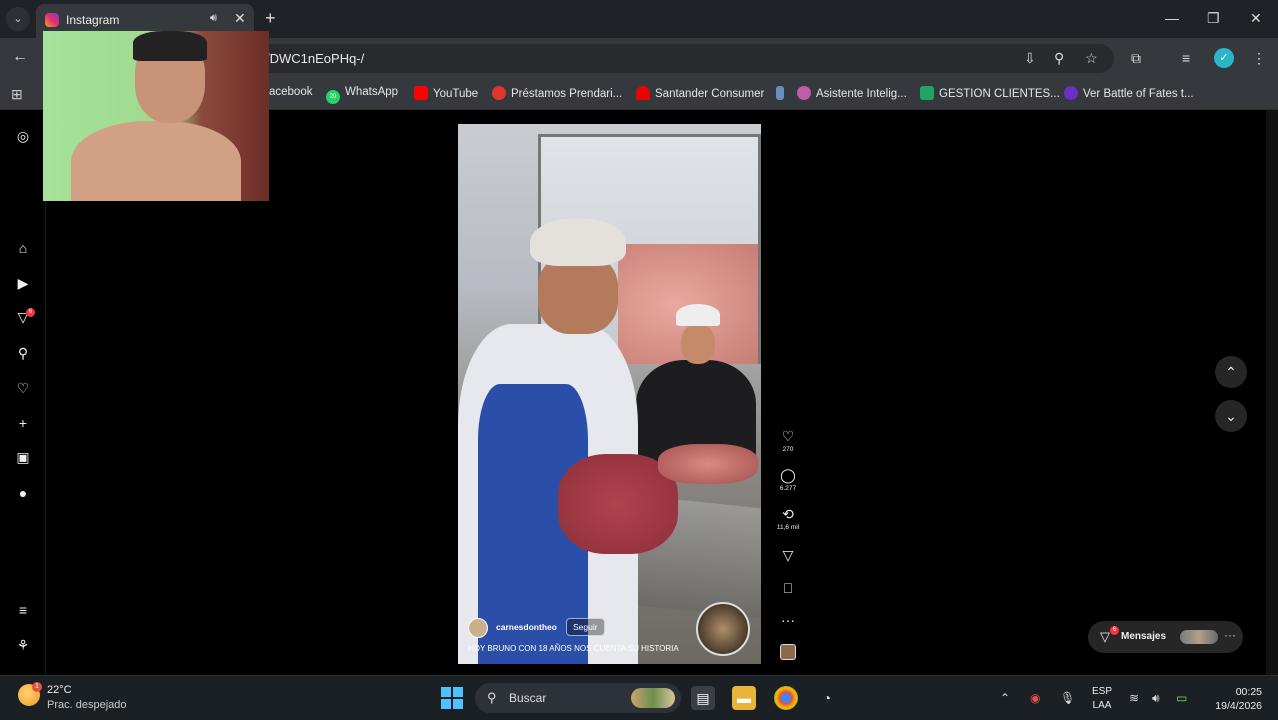 This screenshot has height=720, width=1278. What do you see at coordinates (653, 698) in the screenshot?
I see `search-highlight-image` at bounding box center [653, 698].